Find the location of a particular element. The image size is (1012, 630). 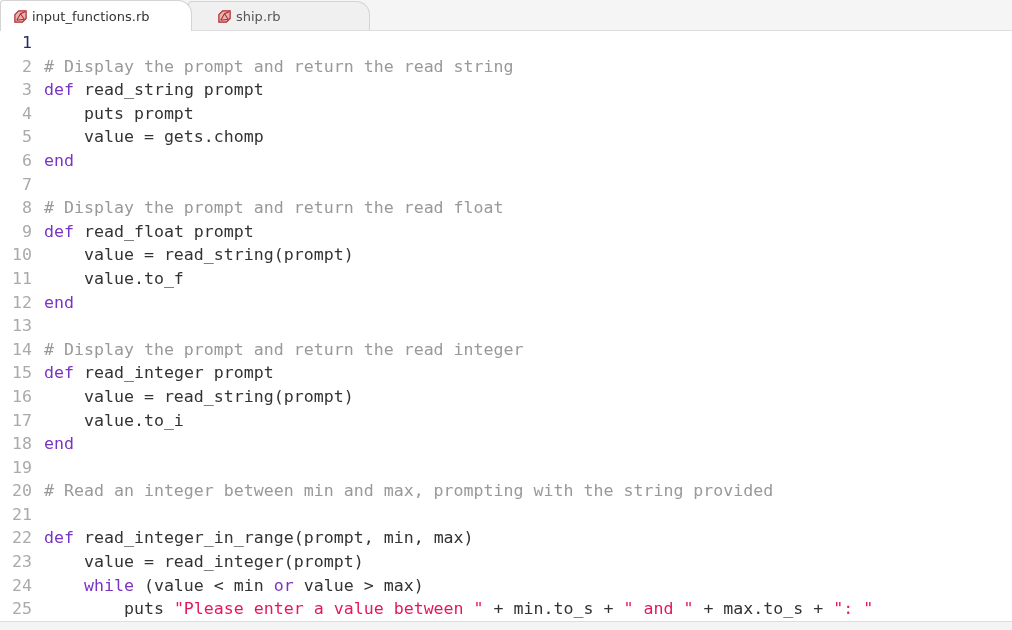

code-line: while (value < min or value > max) is located at coordinates (253, 585).